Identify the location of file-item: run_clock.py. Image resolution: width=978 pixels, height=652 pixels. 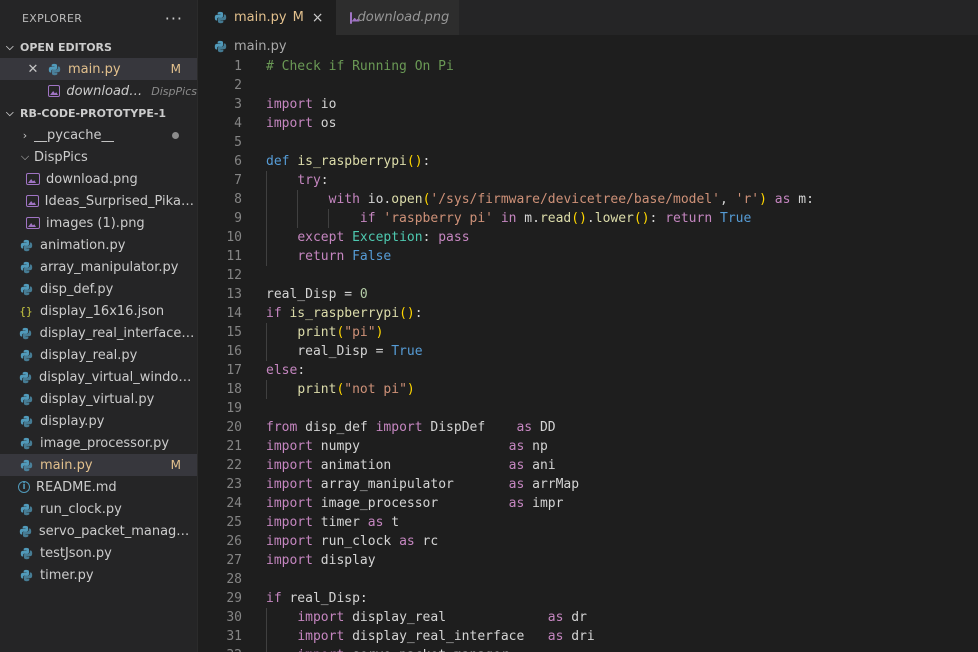
(98, 509).